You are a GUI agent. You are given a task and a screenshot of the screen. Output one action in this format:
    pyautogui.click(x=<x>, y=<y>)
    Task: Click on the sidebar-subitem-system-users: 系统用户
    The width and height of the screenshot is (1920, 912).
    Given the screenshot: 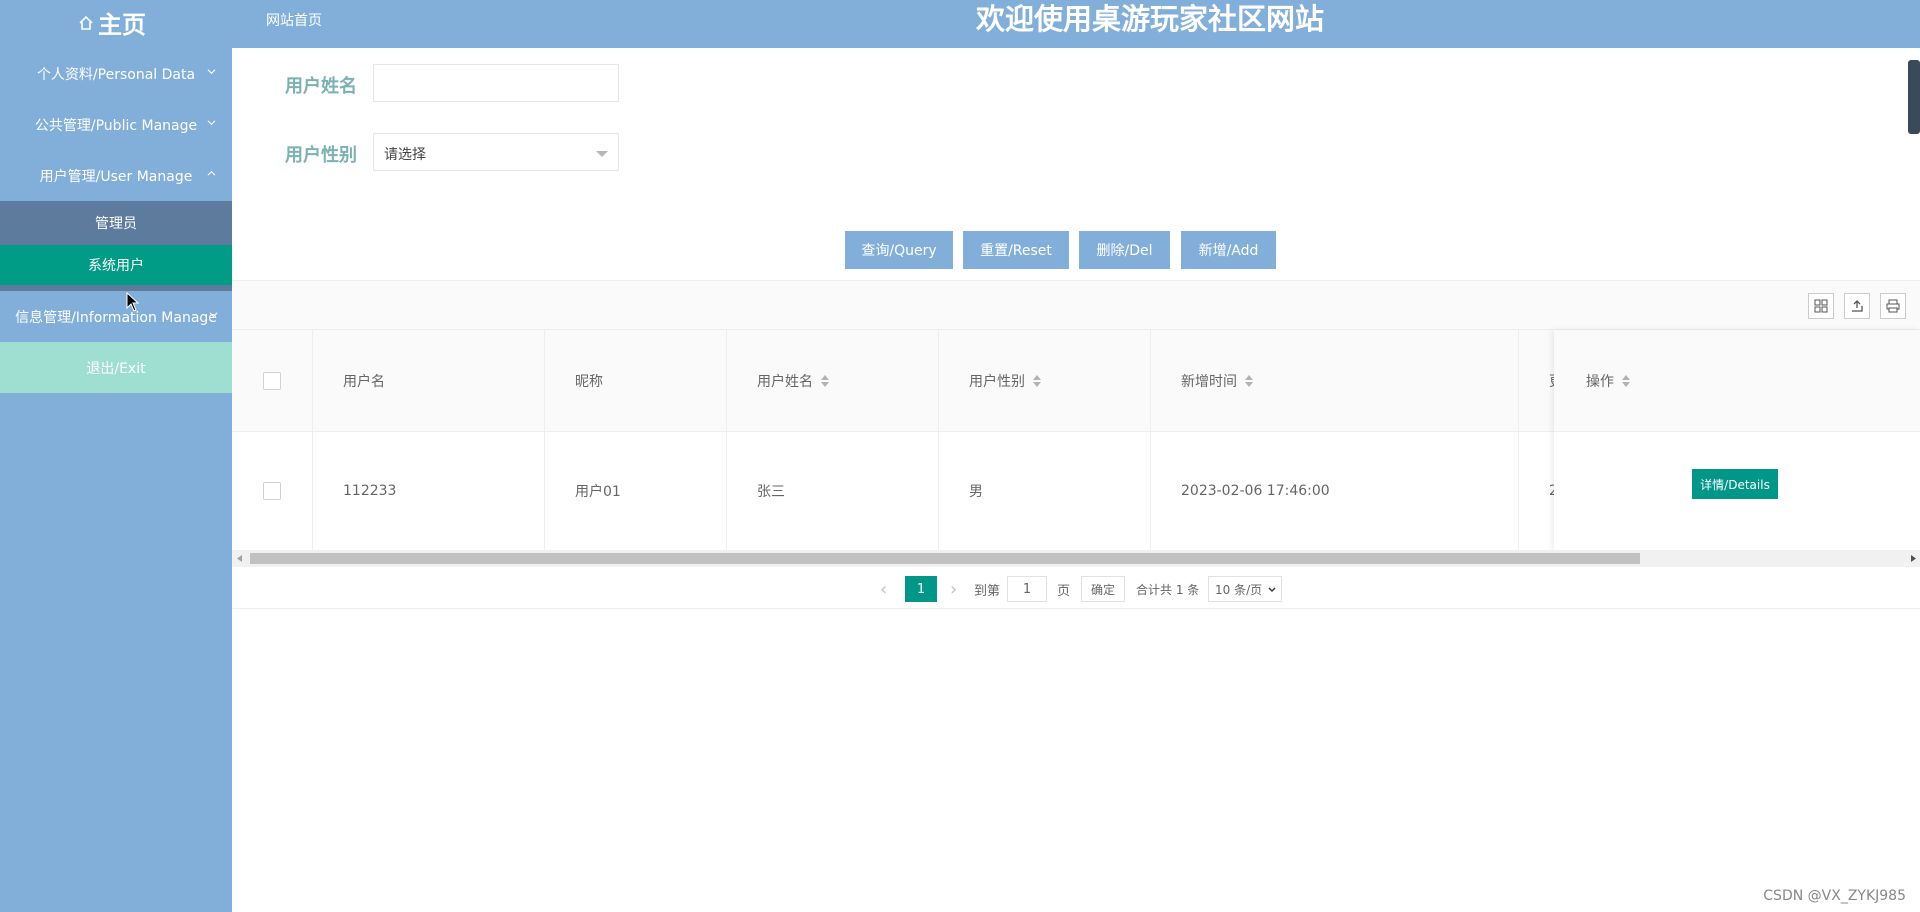 What is the action you would take?
    pyautogui.click(x=116, y=265)
    